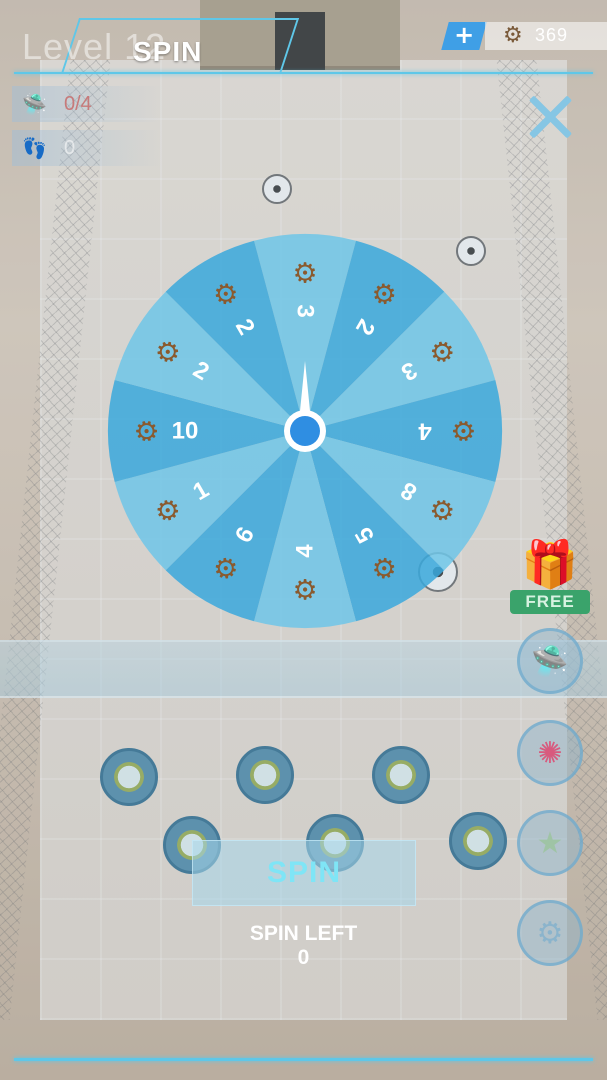 The width and height of the screenshot is (607, 1080). Describe the element at coordinates (550, 117) in the screenshot. I see `close-icon` at that location.